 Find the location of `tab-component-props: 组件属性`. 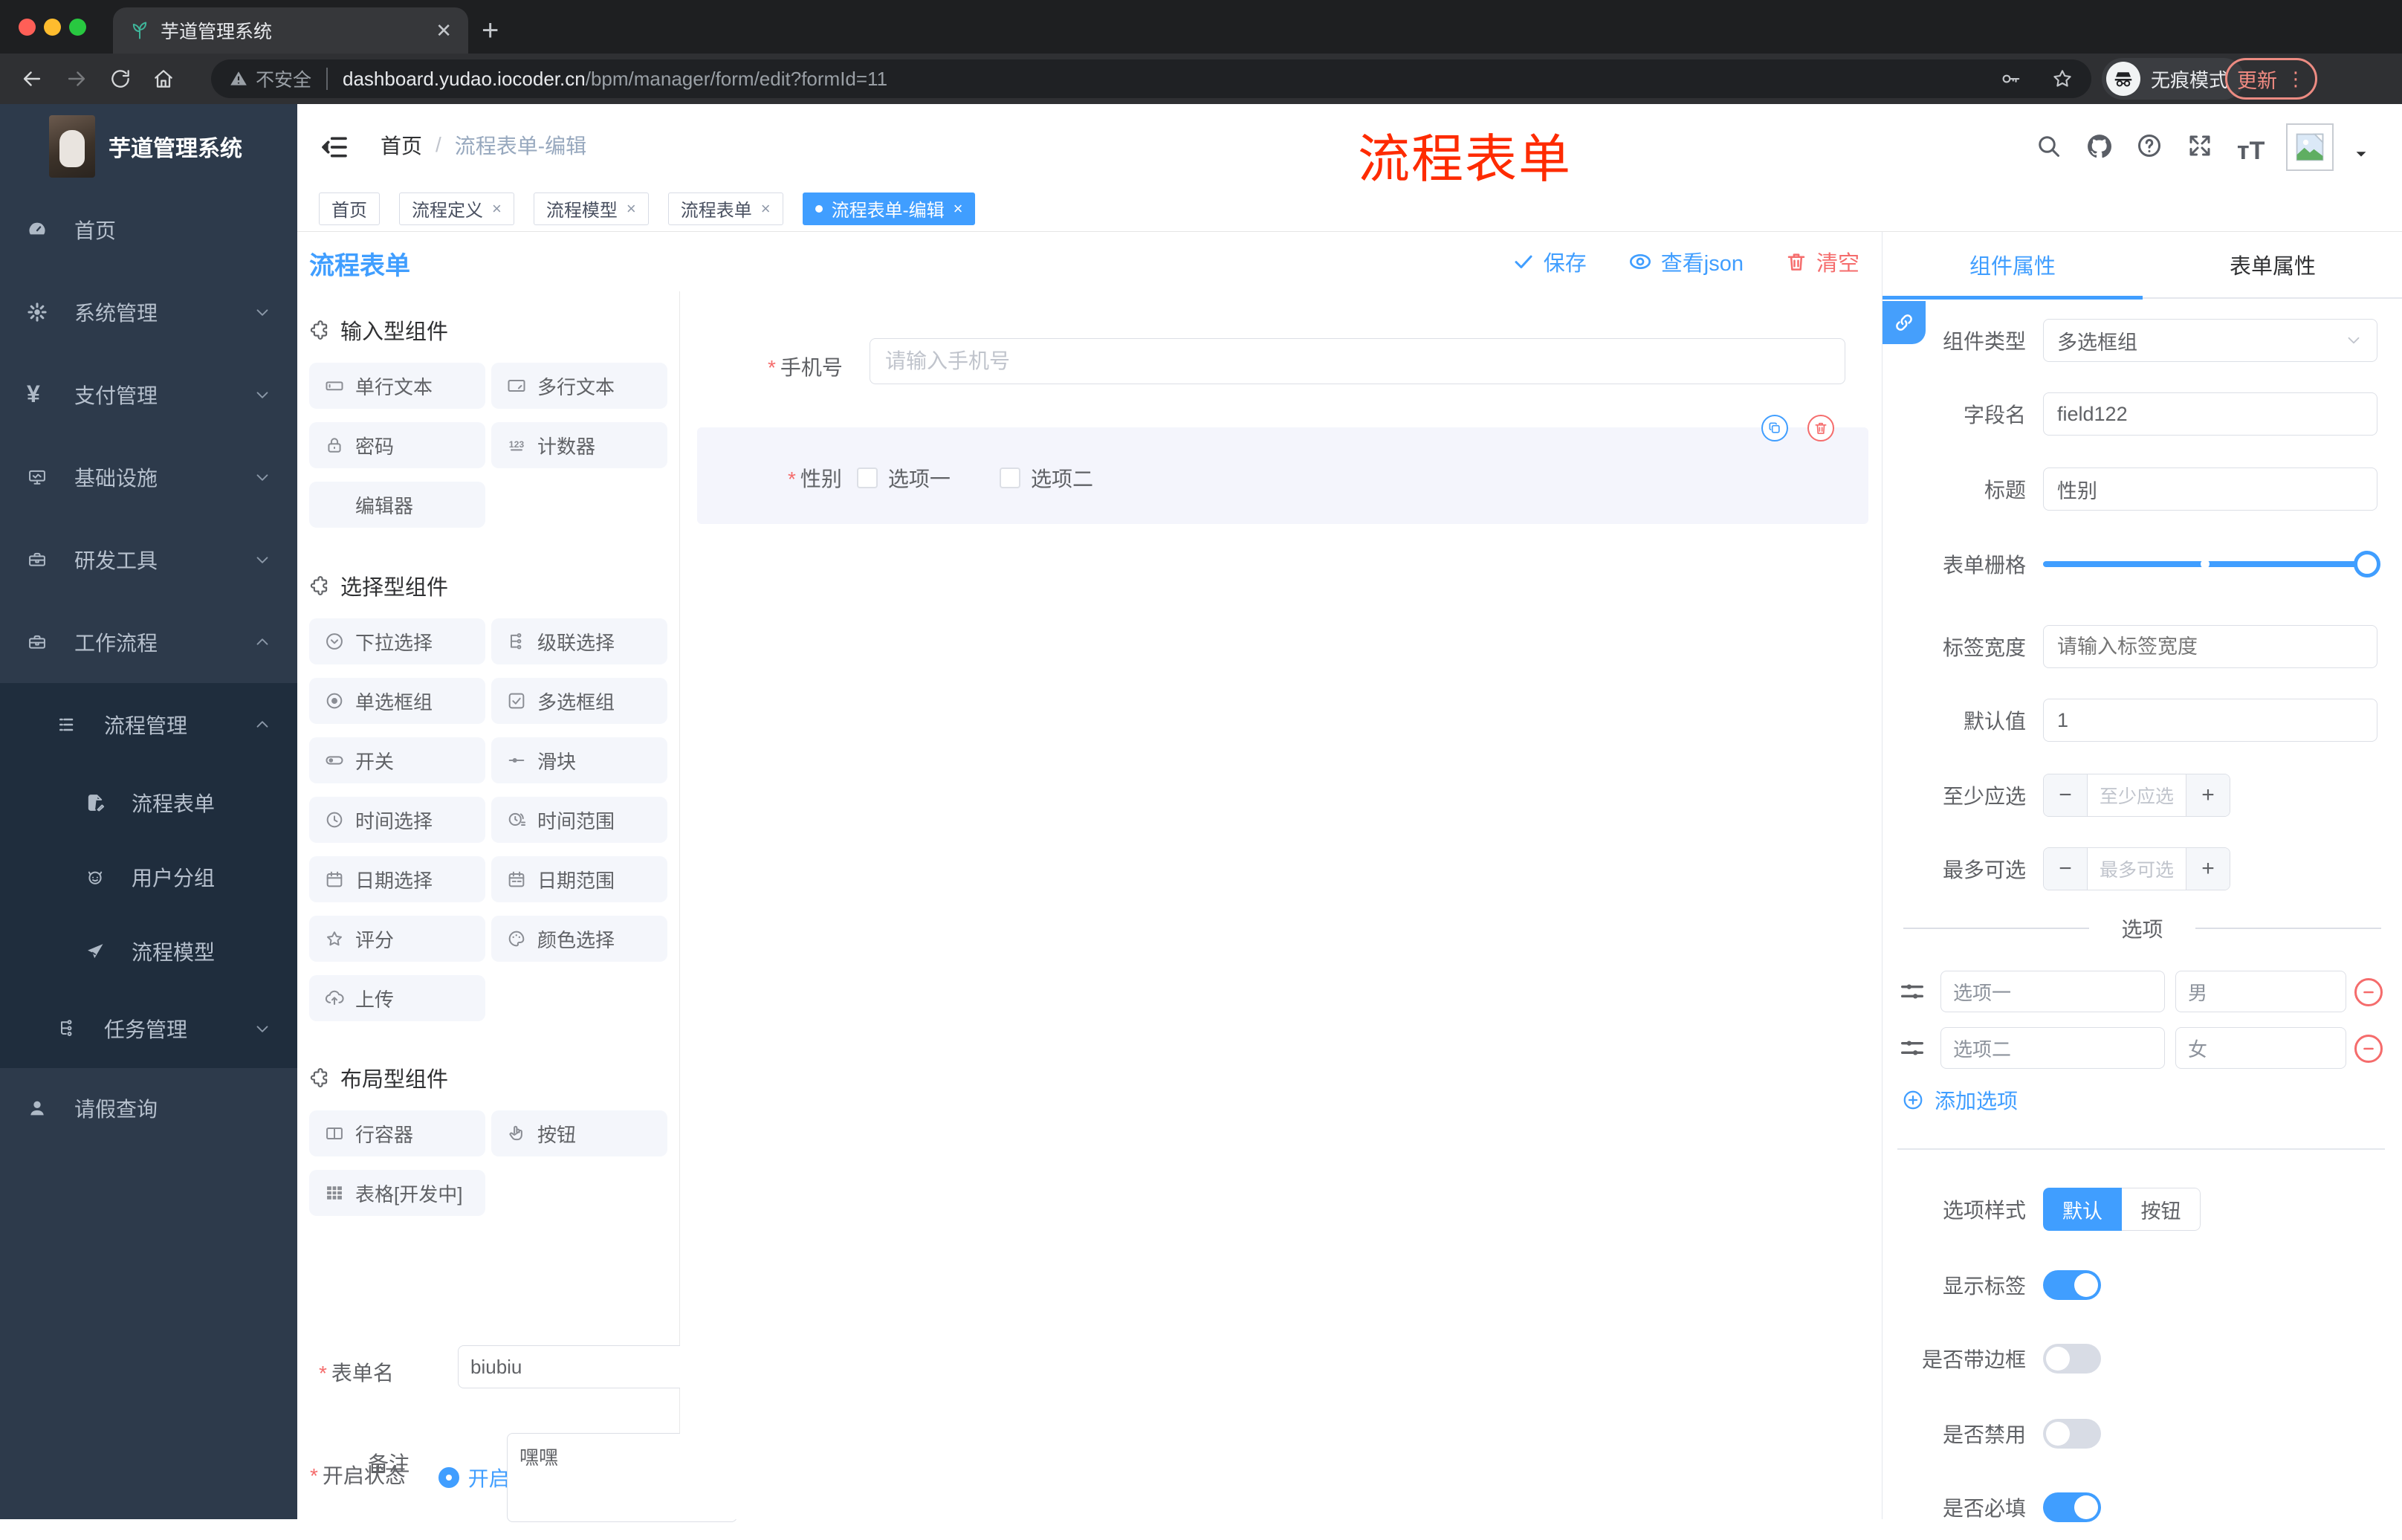

tab-component-props: 组件属性 is located at coordinates (2013, 264).